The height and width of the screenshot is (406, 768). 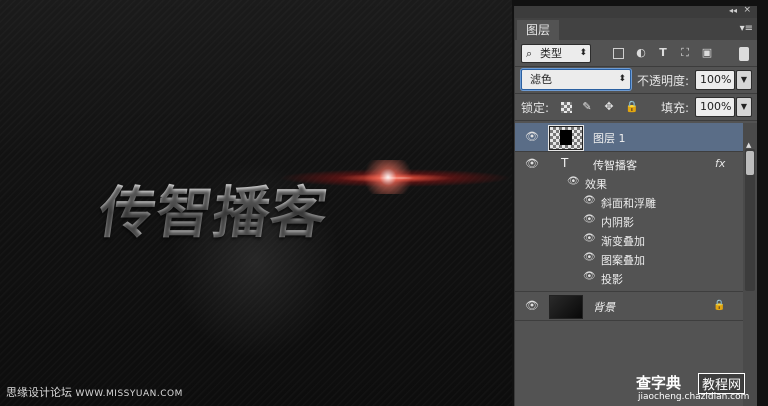 I want to click on image-filter-icon, so click(x=618, y=53).